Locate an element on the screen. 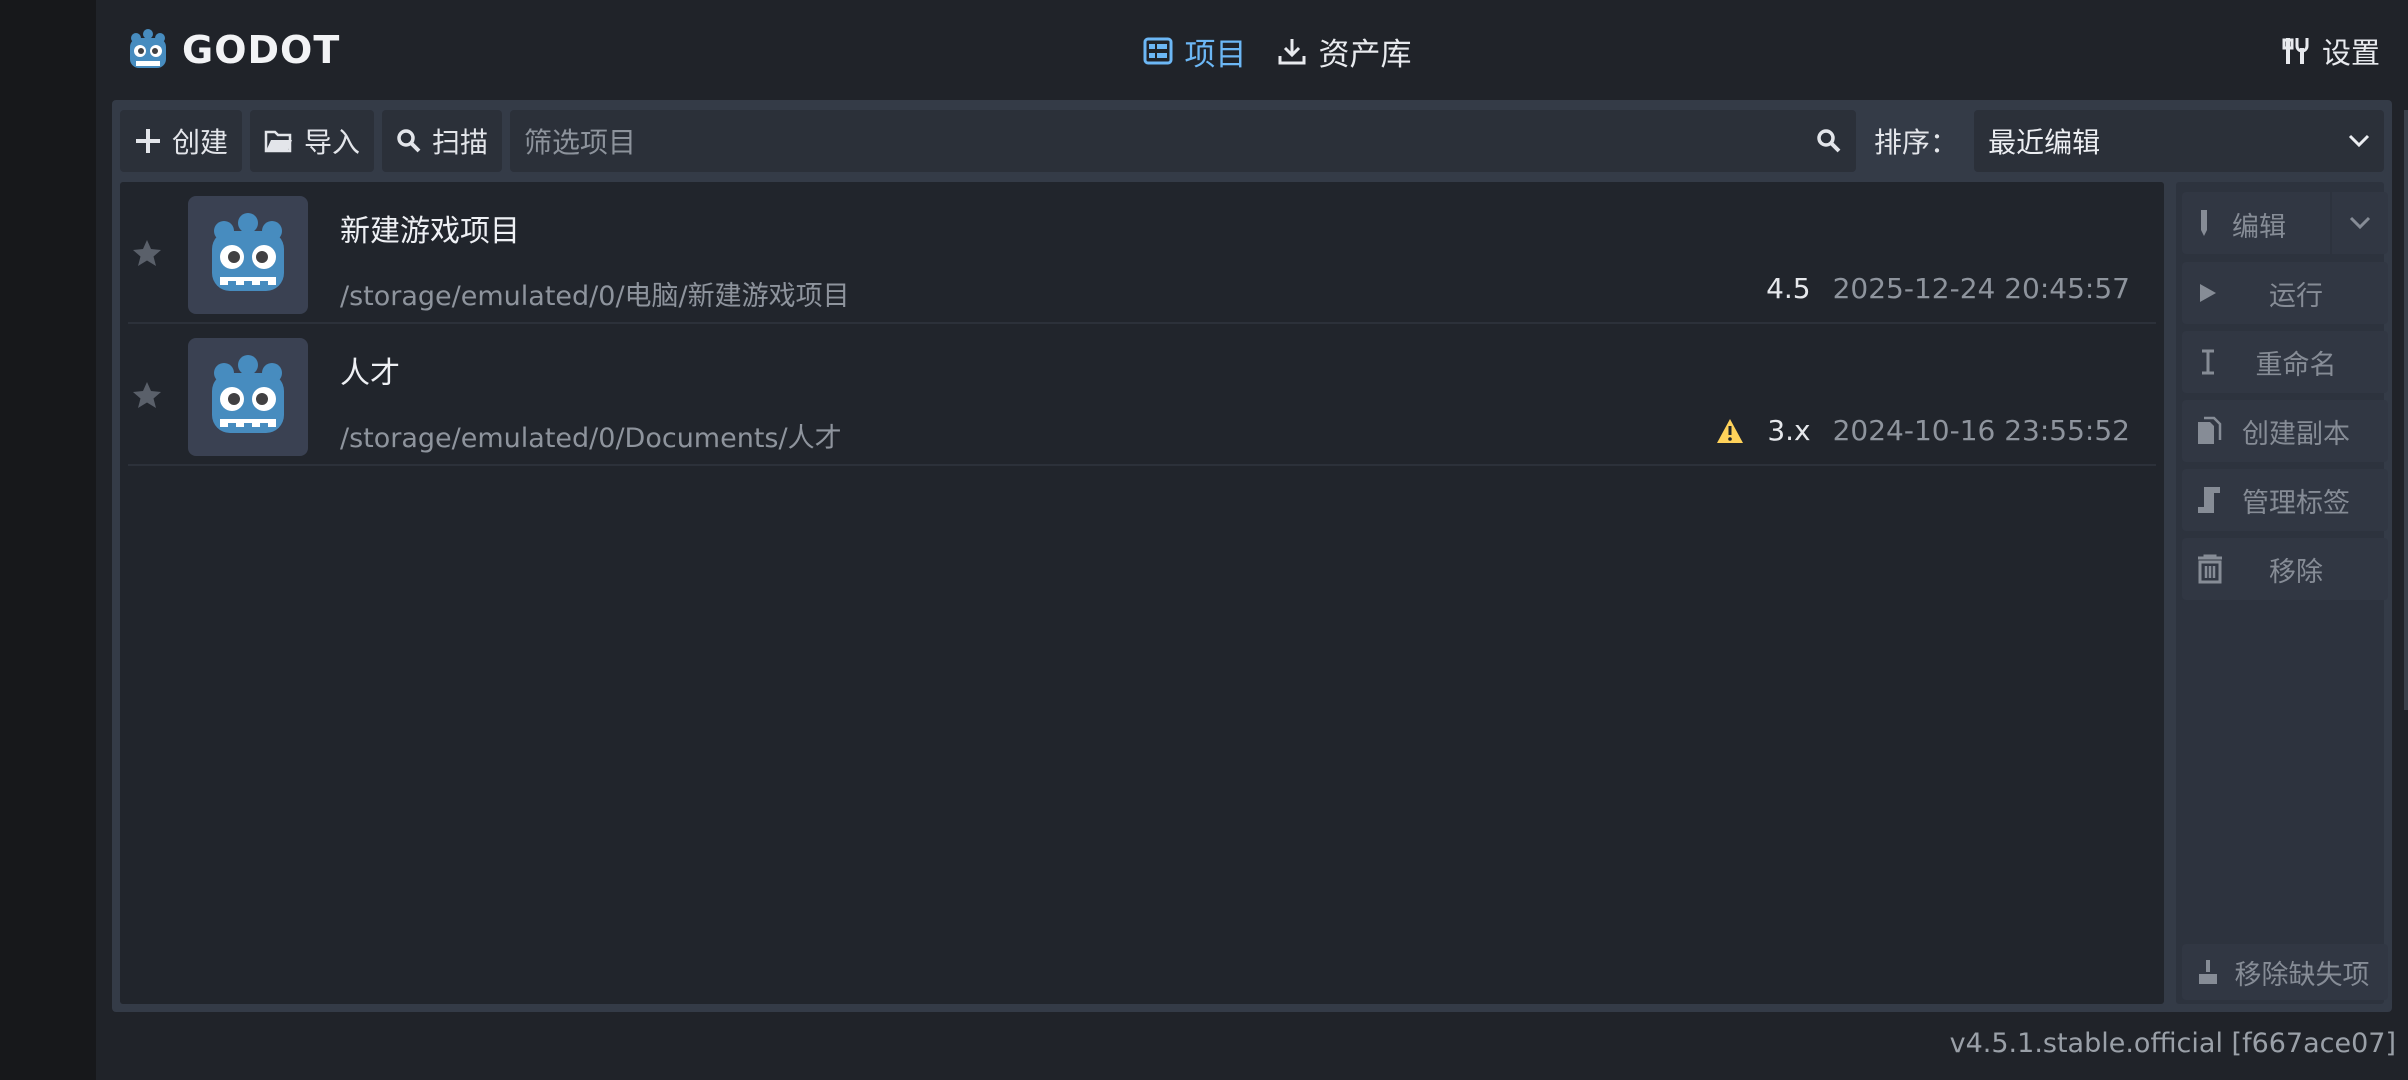 The image size is (2408, 1080). scan-label: 扫描 is located at coordinates (460, 142).